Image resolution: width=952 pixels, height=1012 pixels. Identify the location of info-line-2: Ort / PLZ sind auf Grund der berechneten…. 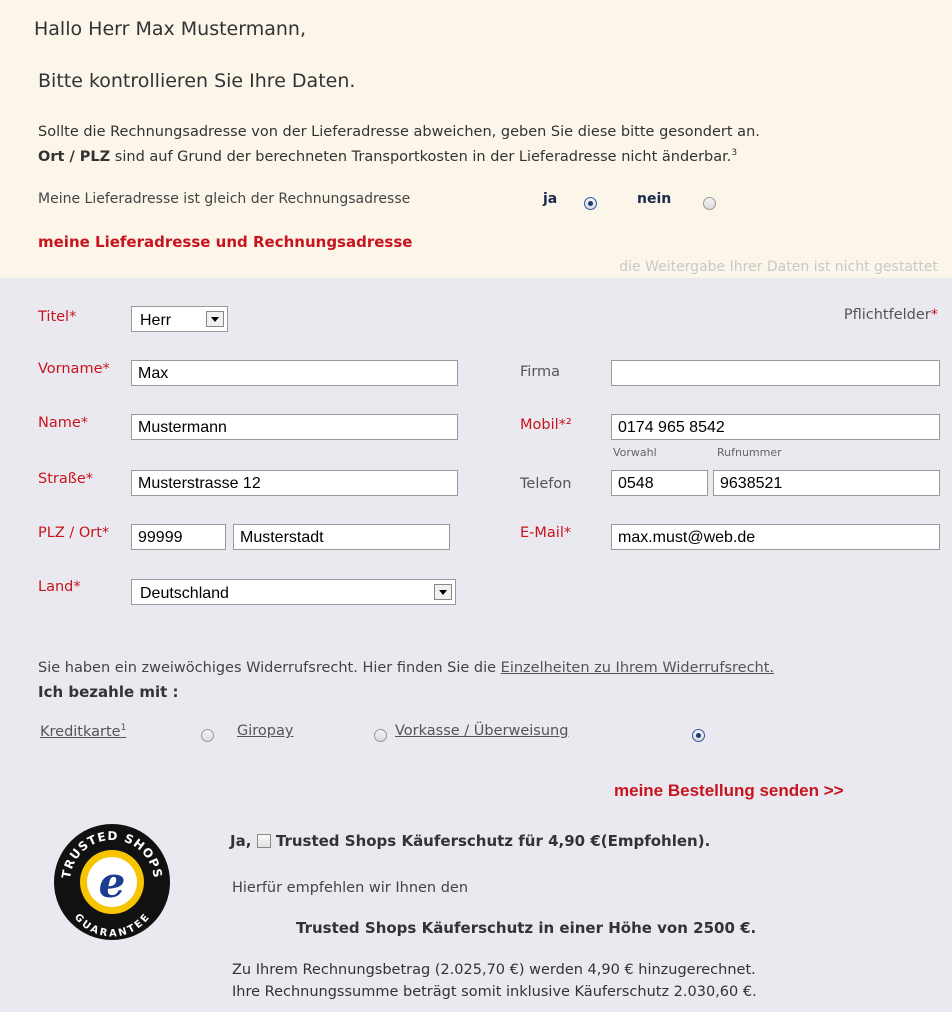
(399, 155).